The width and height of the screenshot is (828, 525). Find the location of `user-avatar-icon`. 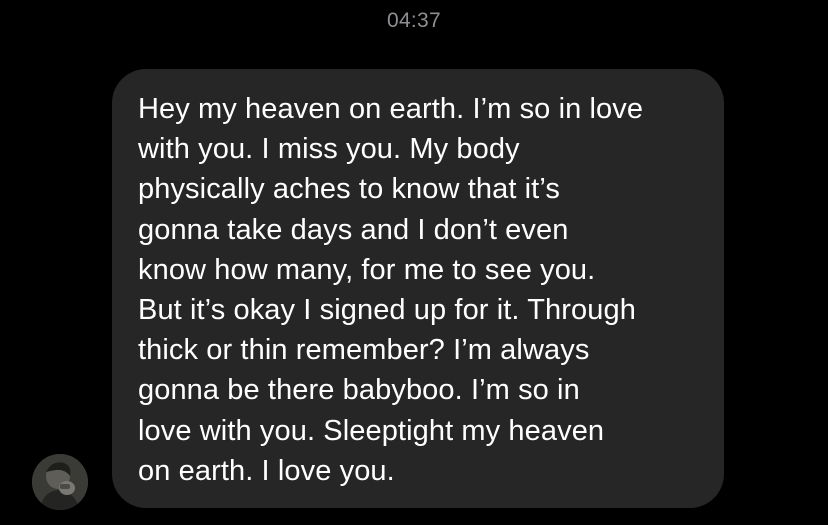

user-avatar-icon is located at coordinates (60, 482).